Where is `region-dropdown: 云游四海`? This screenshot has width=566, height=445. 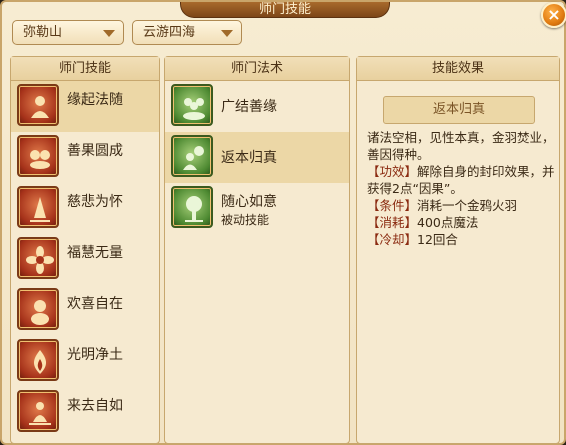 region-dropdown: 云游四海 is located at coordinates (187, 32).